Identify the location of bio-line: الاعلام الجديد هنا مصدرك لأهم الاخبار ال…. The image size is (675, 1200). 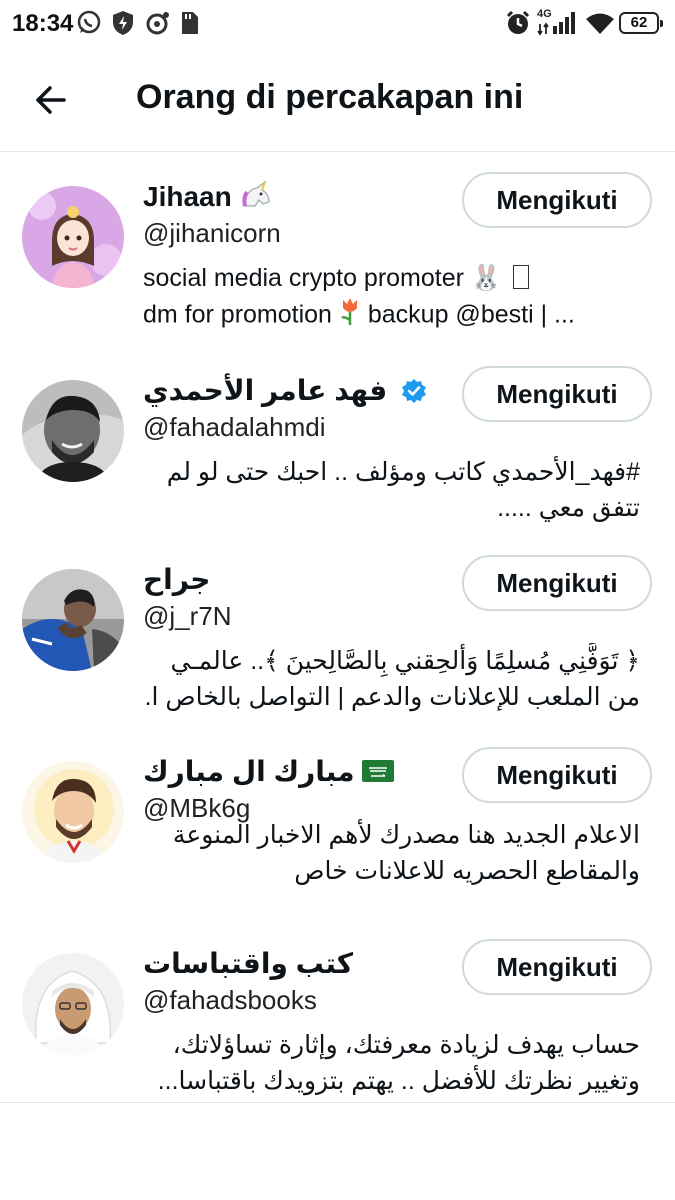
(406, 835).